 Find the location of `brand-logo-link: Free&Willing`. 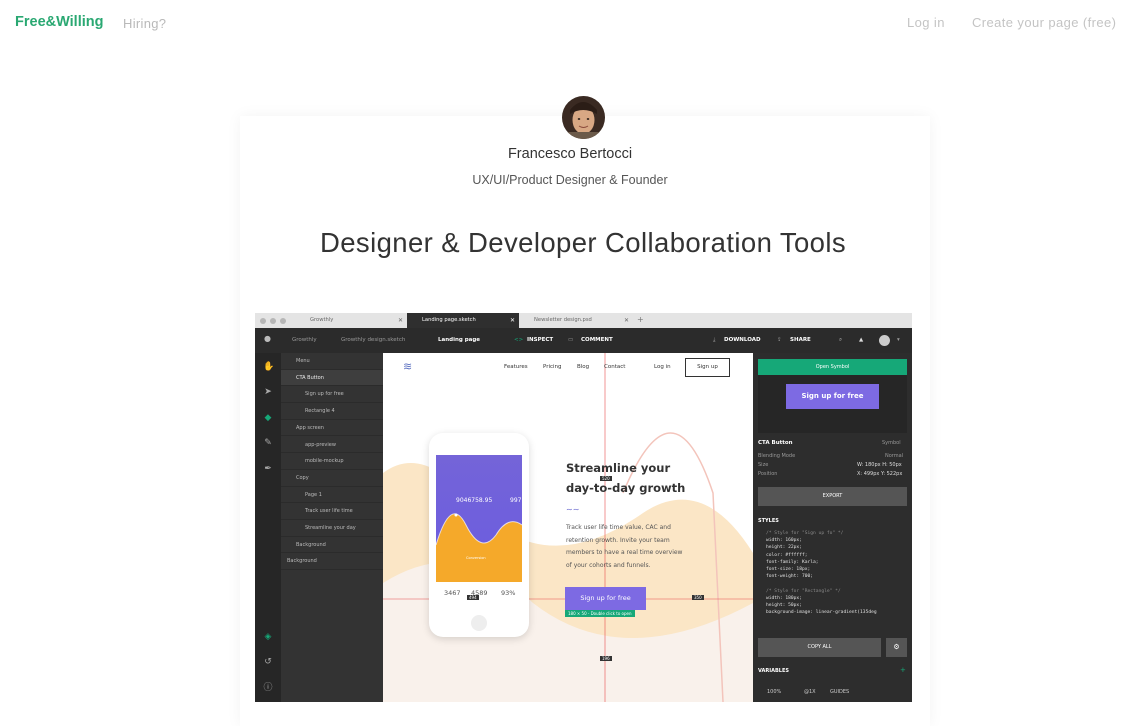

brand-logo-link: Free&Willing is located at coordinates (59, 22).